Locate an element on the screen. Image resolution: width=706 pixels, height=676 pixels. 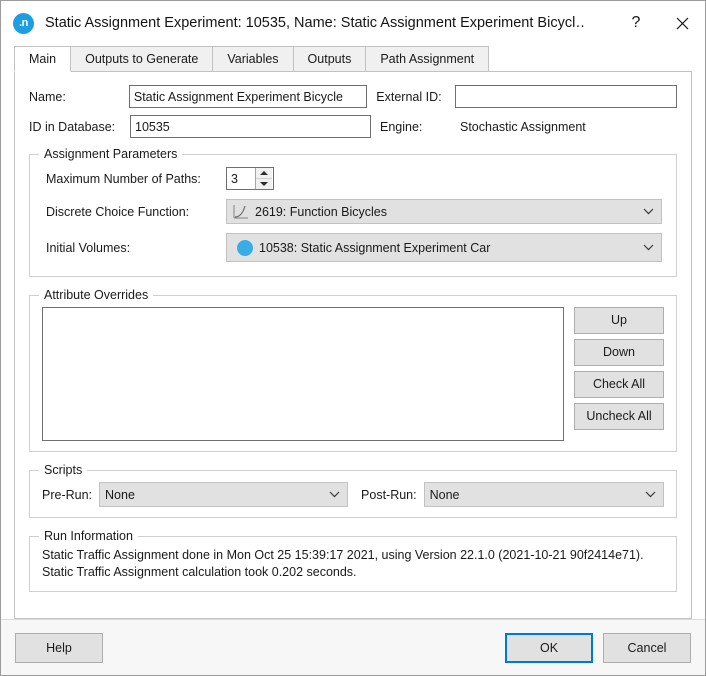
scripts-row: Pre-Run: None Post-Run: None is located at coordinates (353, 494).